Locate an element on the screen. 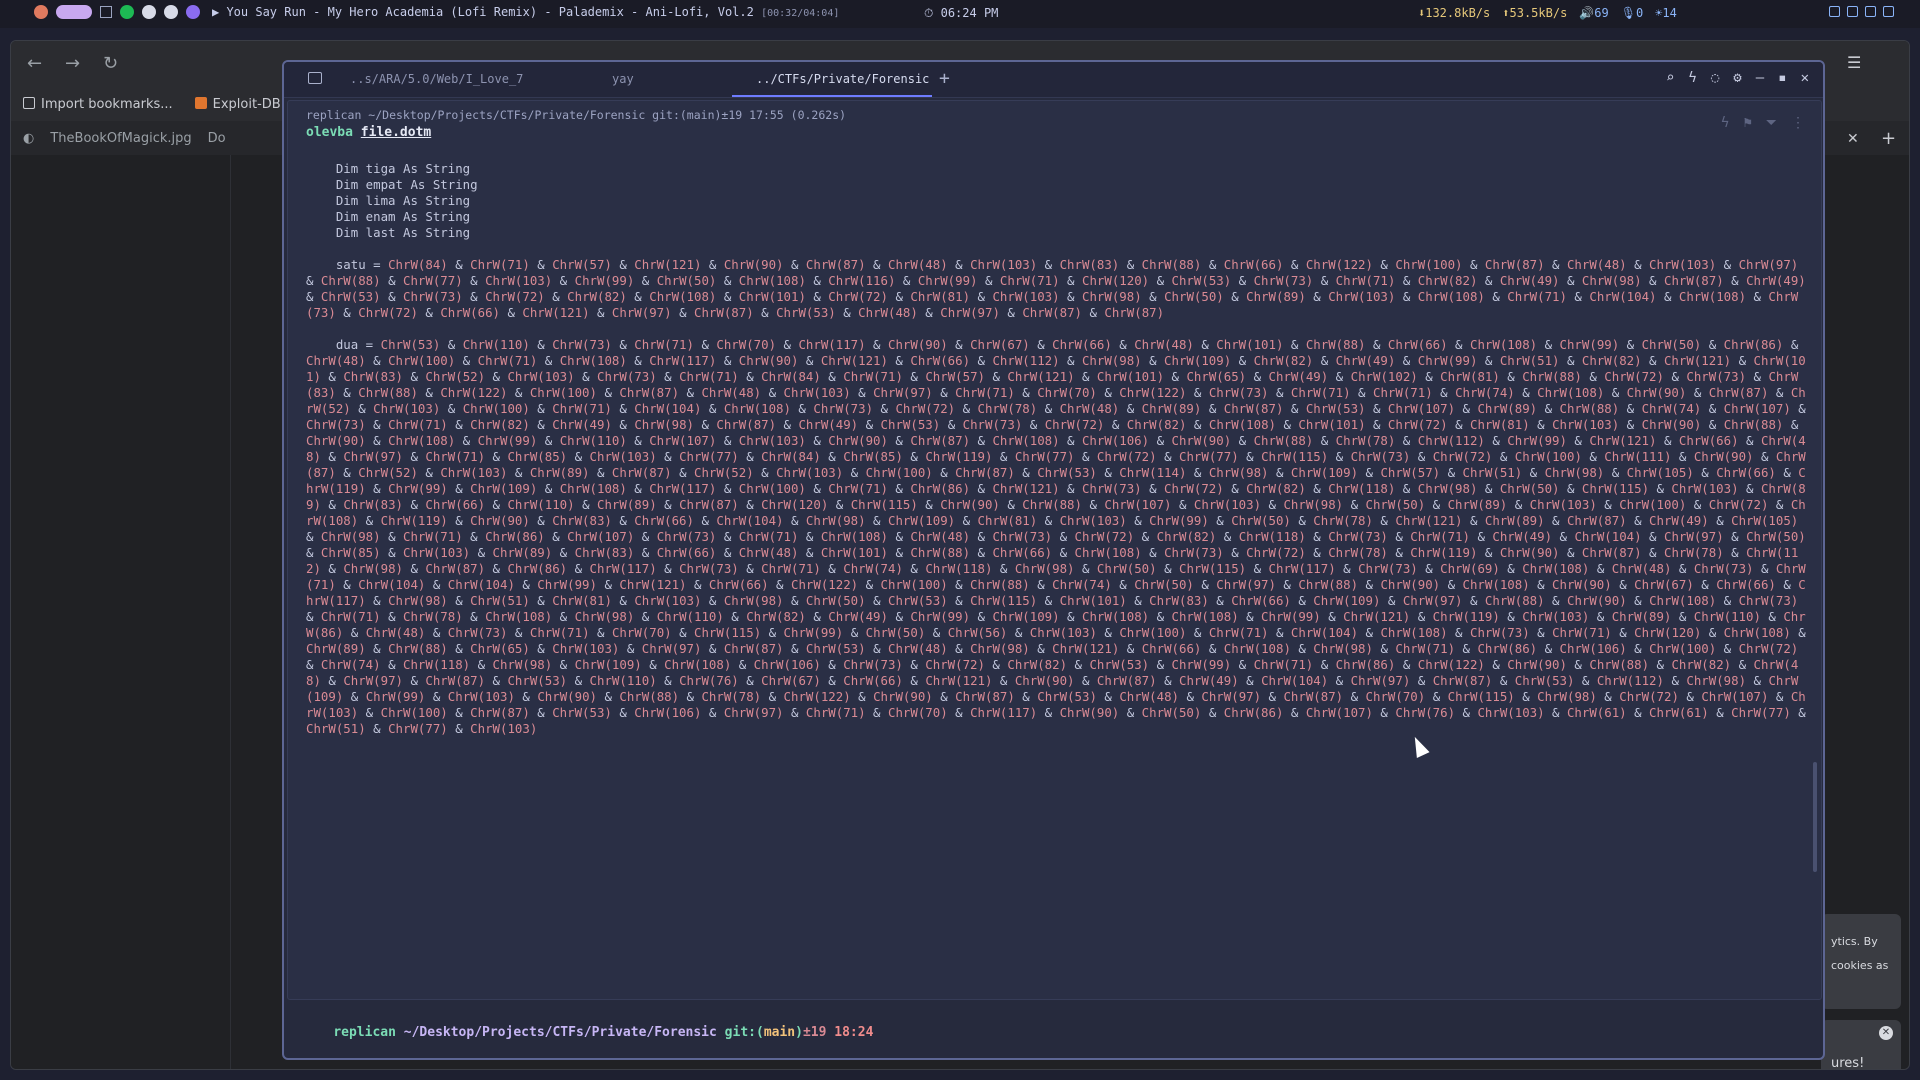 This screenshot has width=1920, height=1080. chrw-call: ChrW(48) is located at coordinates (940, 536).